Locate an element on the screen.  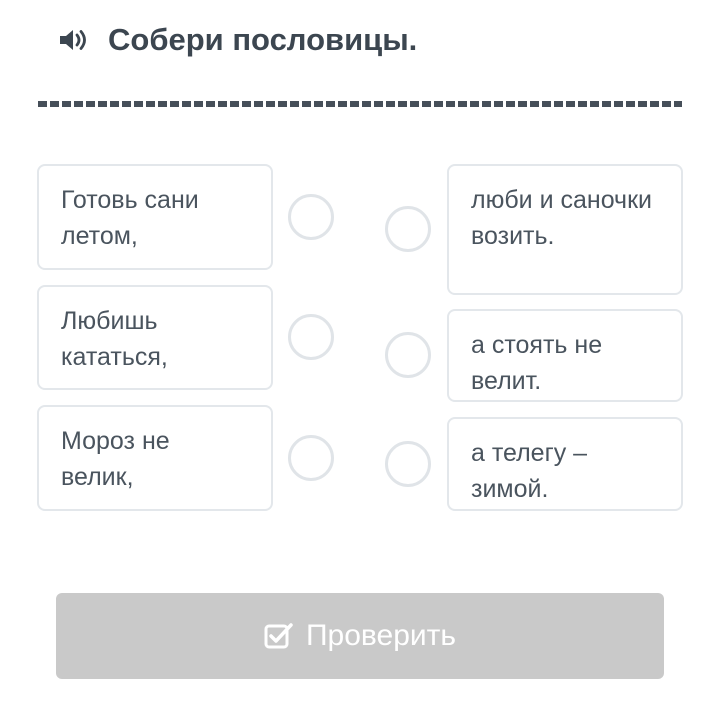
left-phrase-text: Любишь кататься, is located at coordinates (114, 339).